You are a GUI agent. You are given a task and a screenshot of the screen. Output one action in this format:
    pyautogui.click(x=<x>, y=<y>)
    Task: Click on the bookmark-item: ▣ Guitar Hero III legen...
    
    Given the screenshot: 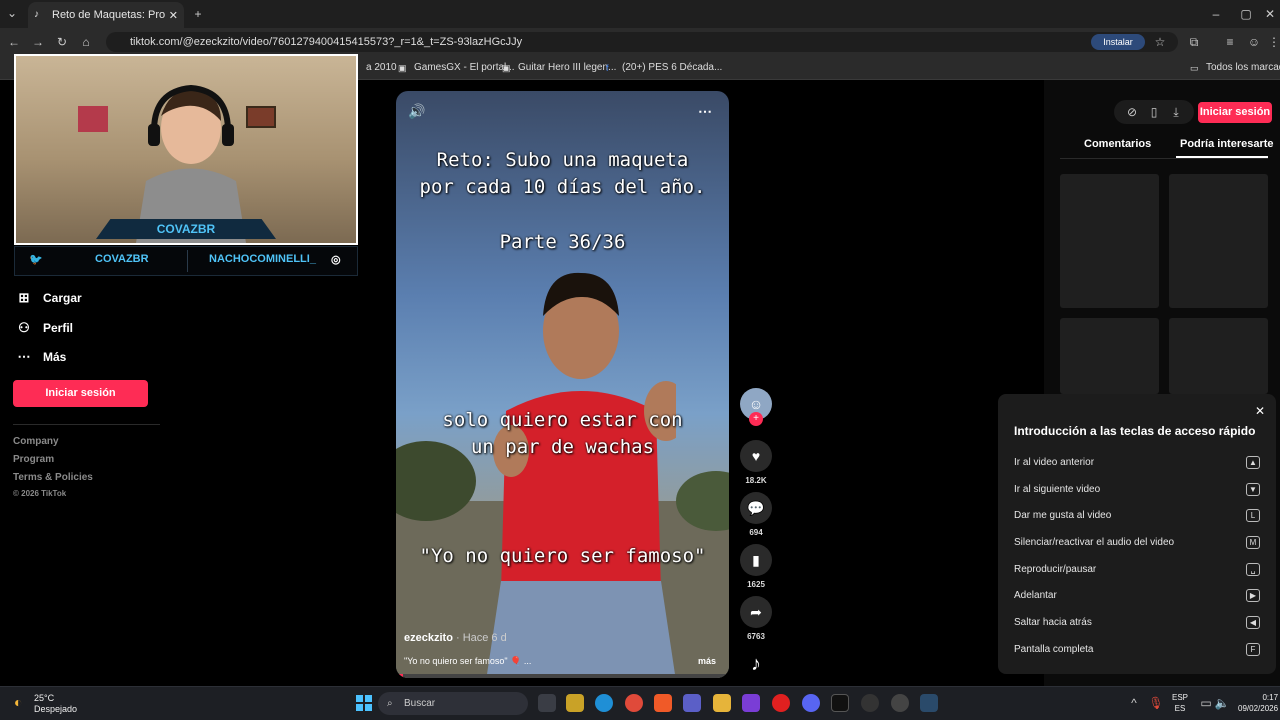 What is the action you would take?
    pyautogui.click(x=559, y=67)
    